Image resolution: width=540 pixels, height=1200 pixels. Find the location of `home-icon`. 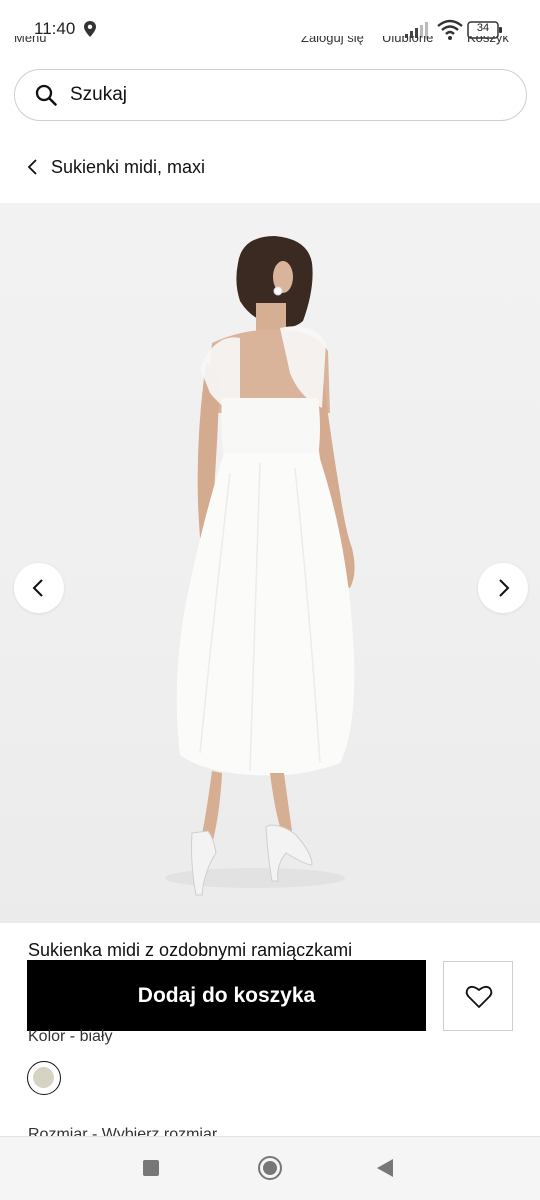

home-icon is located at coordinates (270, 1168).